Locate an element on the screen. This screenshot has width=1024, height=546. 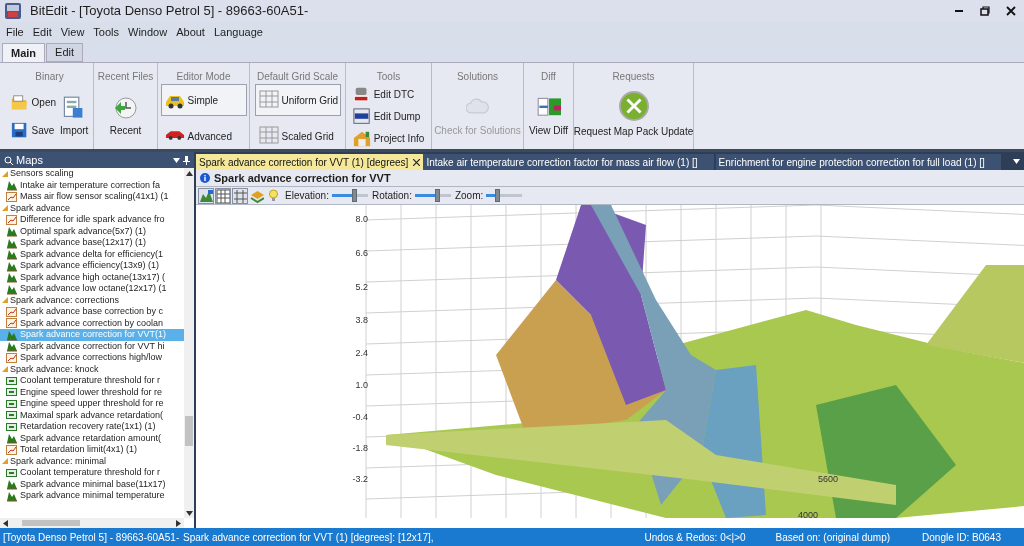
horizontal-scrollbar is located at coordinates (92, 523).